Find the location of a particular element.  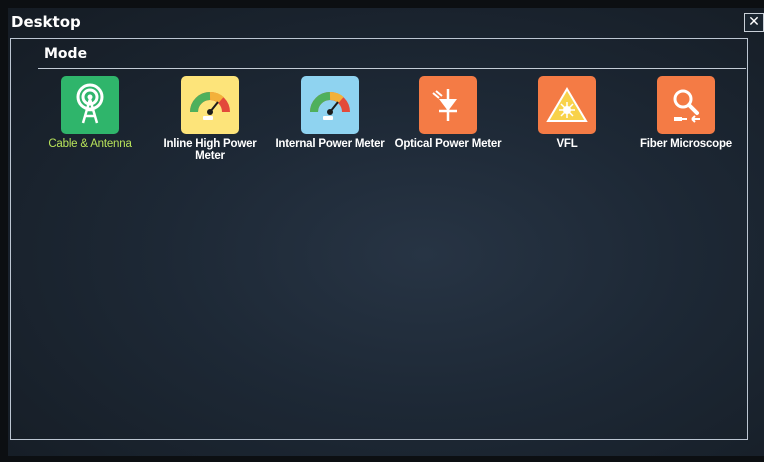

tile-cable-antenna: Cable & Antenna is located at coordinates (90, 113).